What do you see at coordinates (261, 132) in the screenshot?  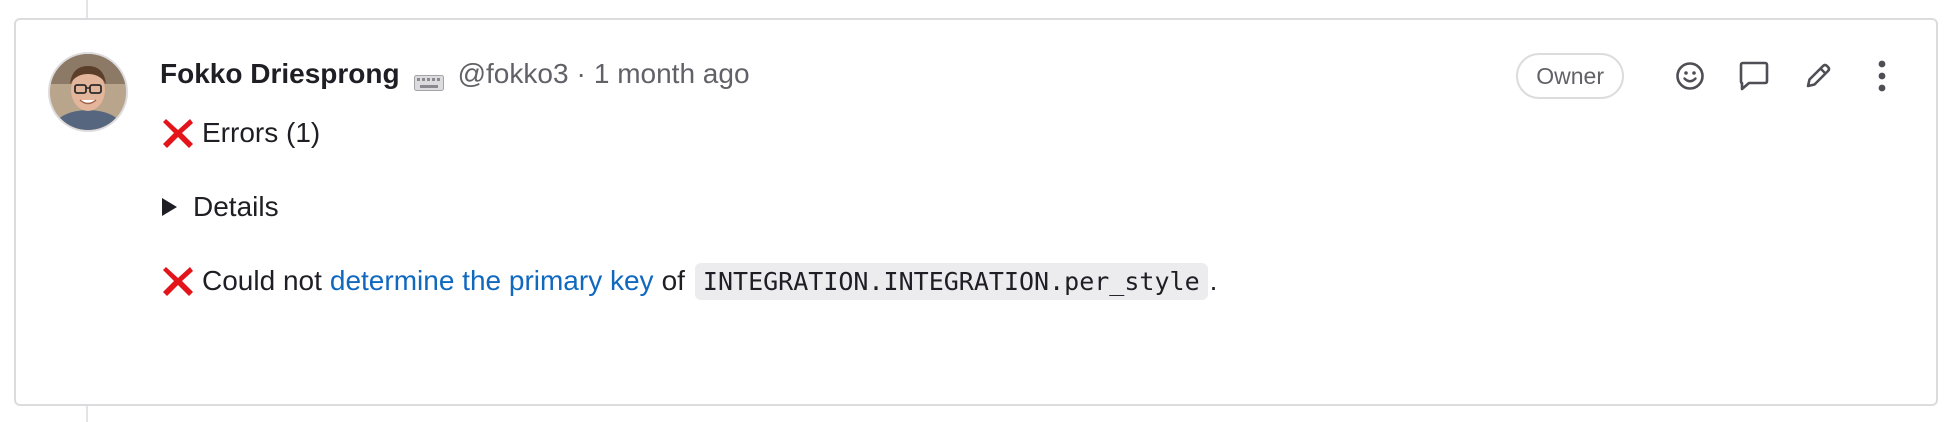 I see `errors-heading: Errors (1)` at bounding box center [261, 132].